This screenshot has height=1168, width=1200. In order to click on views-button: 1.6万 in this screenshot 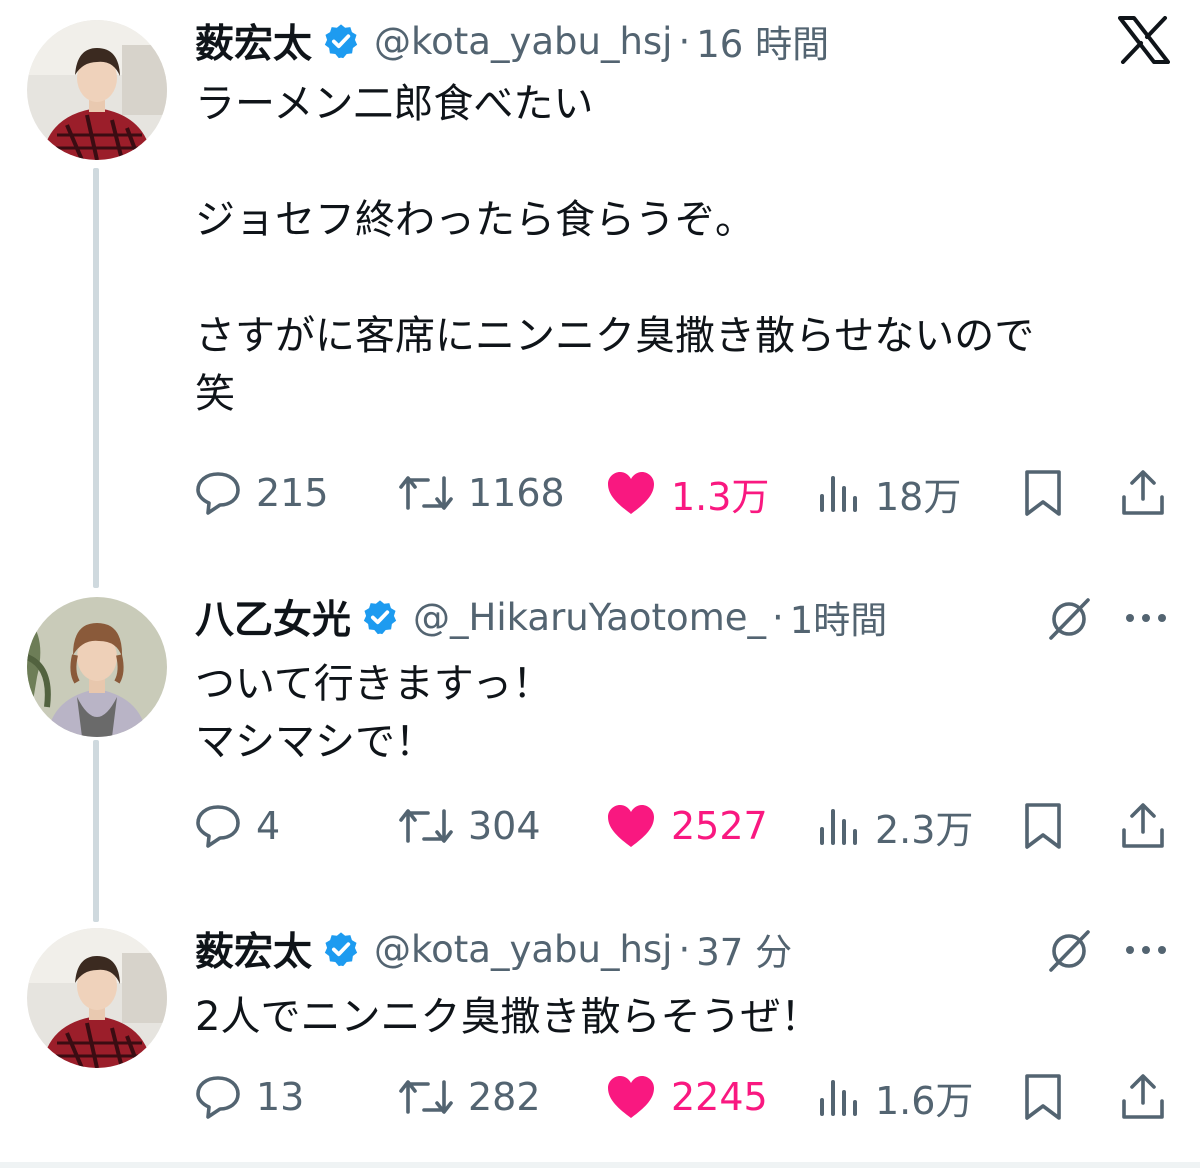, I will do `click(895, 1097)`.